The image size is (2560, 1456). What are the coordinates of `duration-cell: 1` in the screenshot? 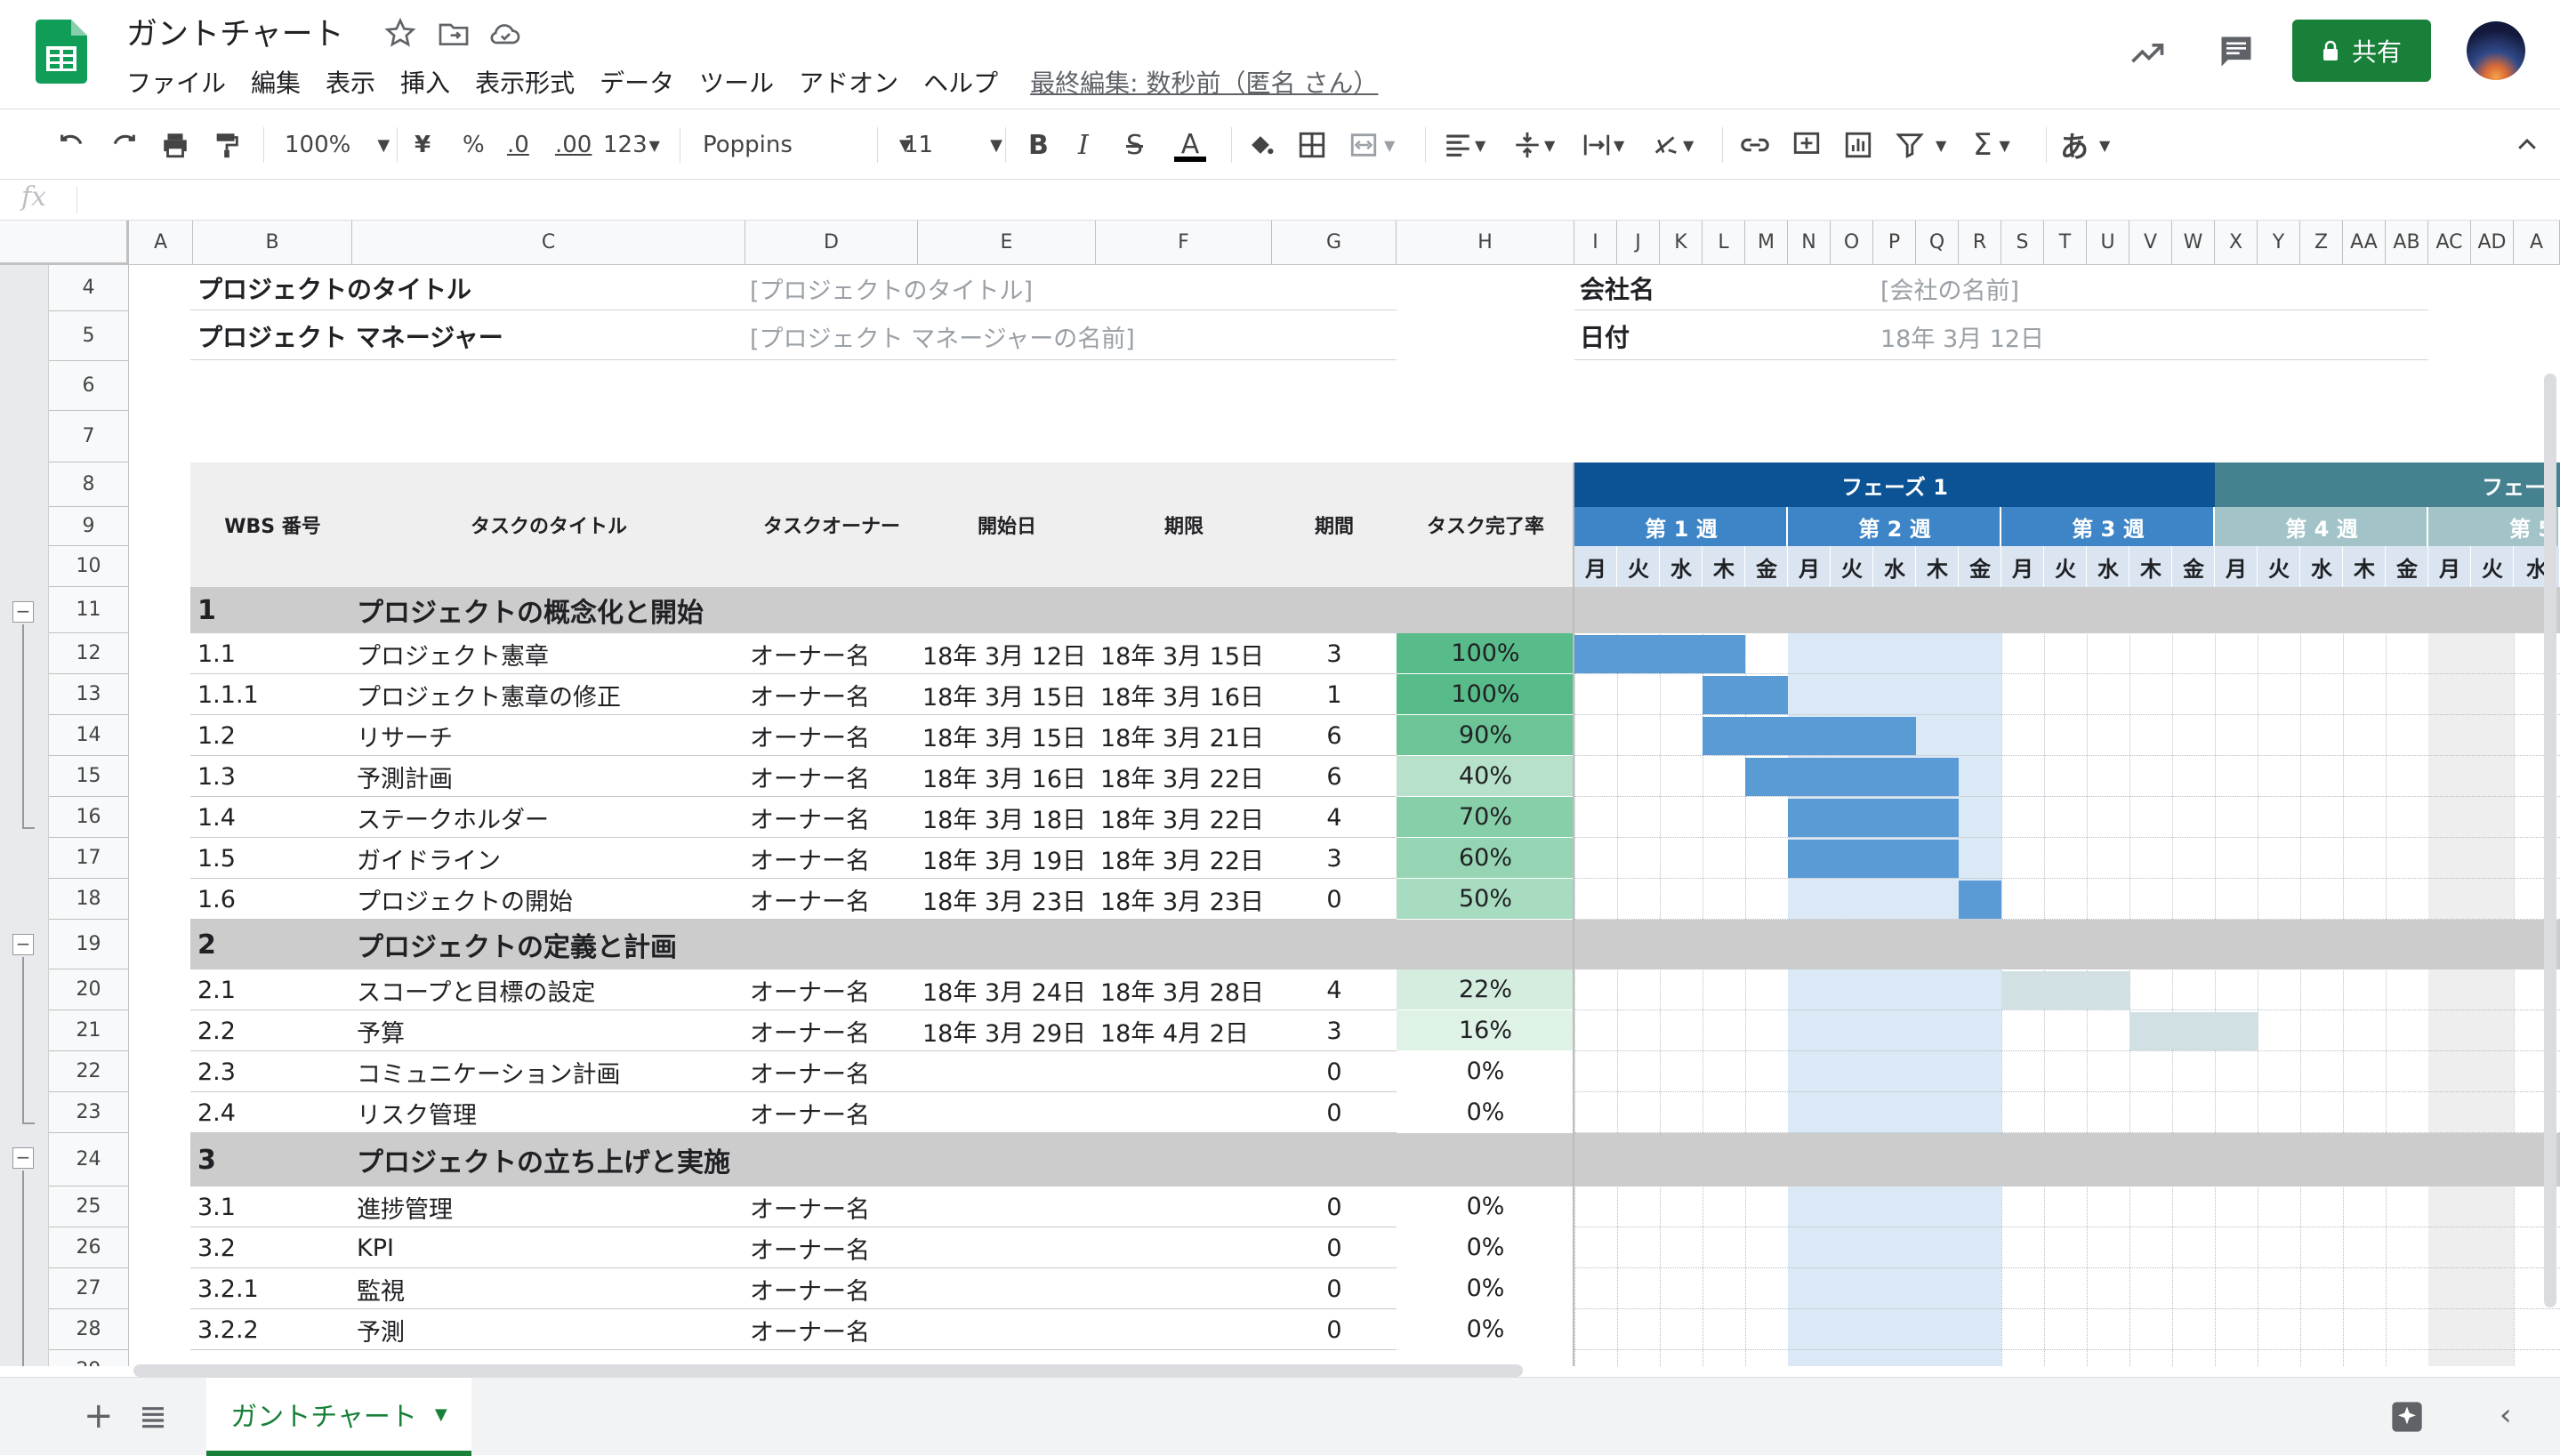 It's located at (1335, 694).